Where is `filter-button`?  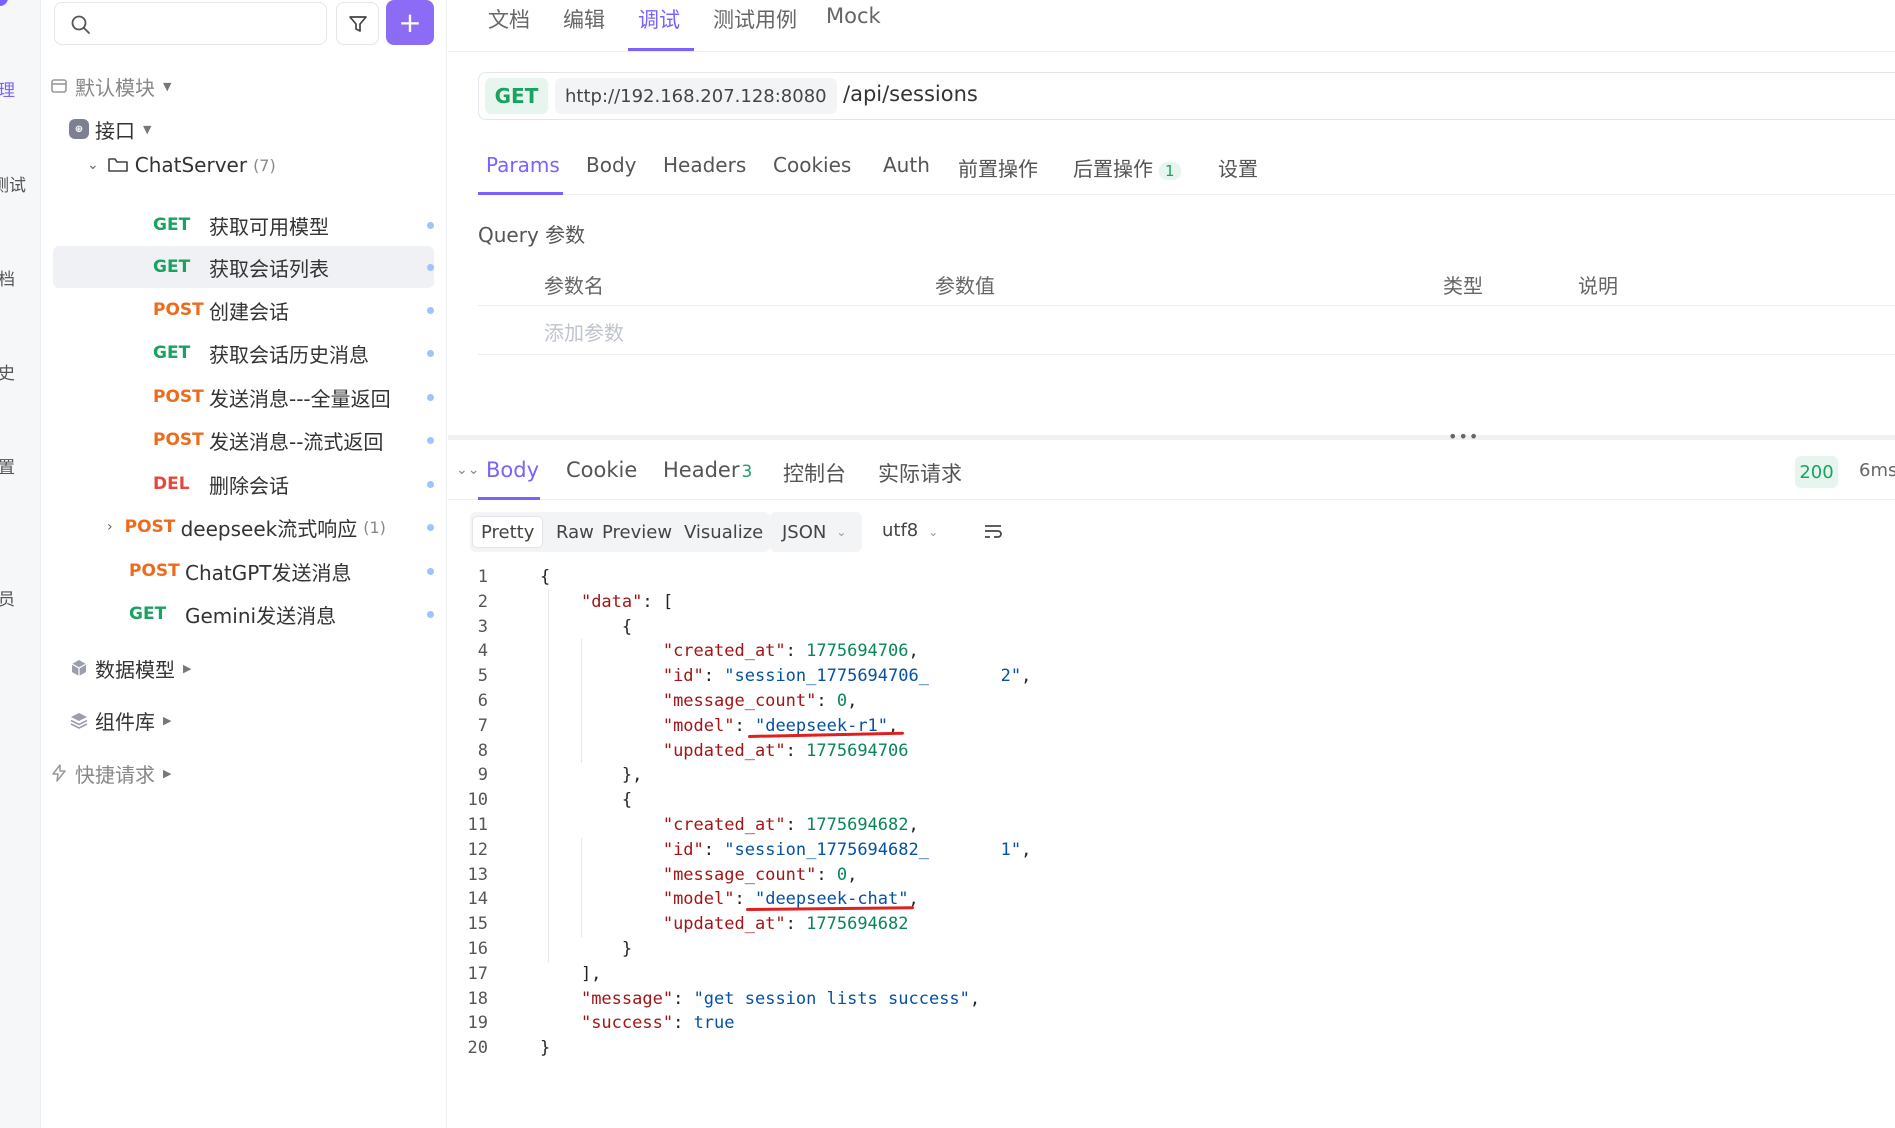 filter-button is located at coordinates (357, 23).